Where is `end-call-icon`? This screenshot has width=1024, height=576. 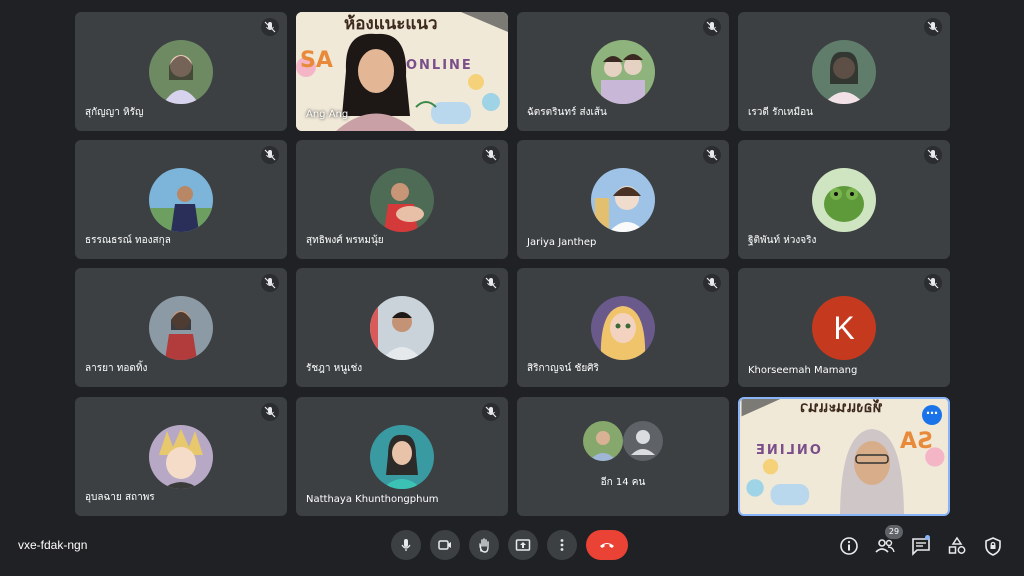 end-call-icon is located at coordinates (607, 545).